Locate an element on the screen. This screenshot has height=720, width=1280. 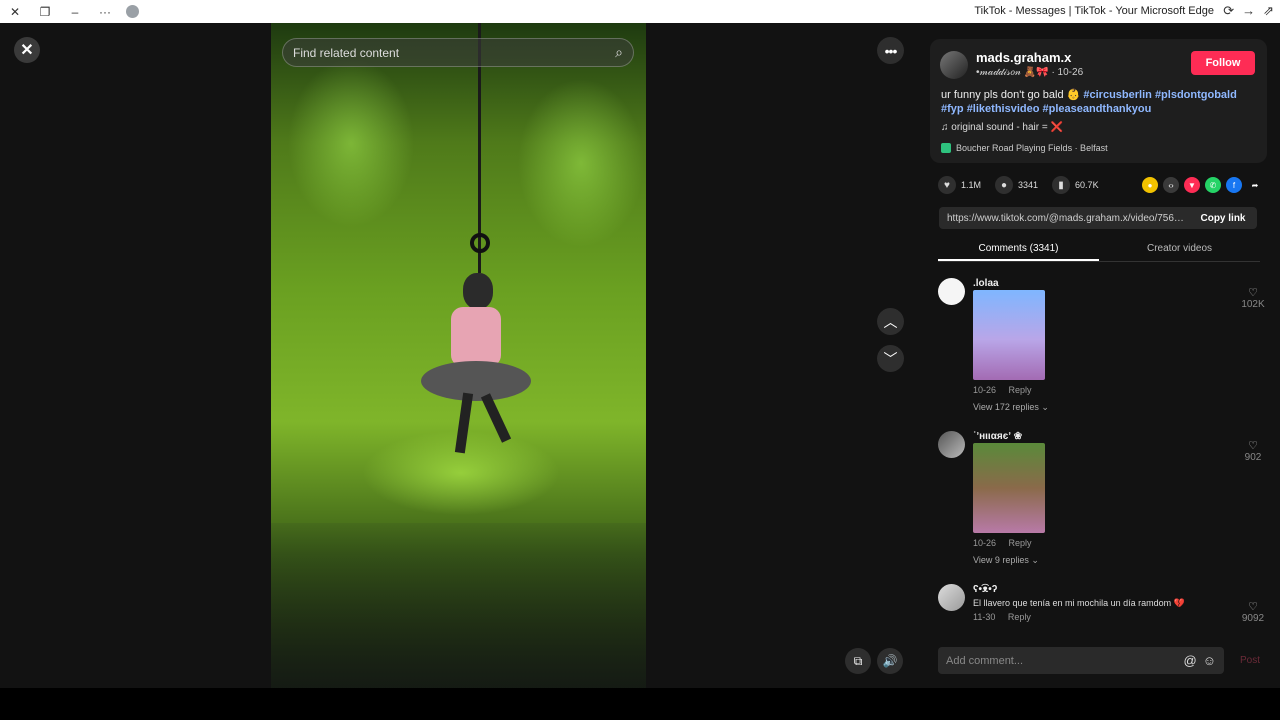
hashtag: #circusberlin is located at coordinates (1117, 95).